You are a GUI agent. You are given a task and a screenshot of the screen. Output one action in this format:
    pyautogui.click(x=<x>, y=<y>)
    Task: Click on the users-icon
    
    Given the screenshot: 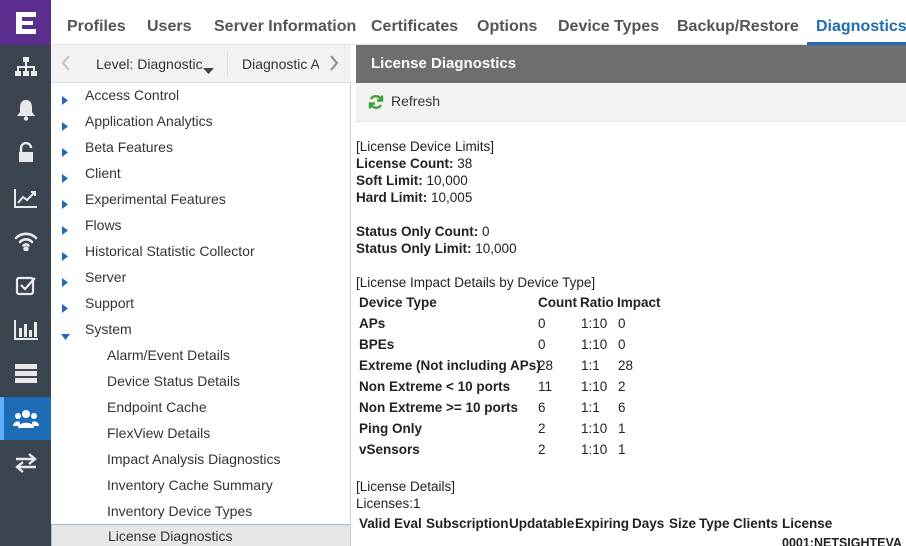 What is the action you would take?
    pyautogui.click(x=25, y=418)
    